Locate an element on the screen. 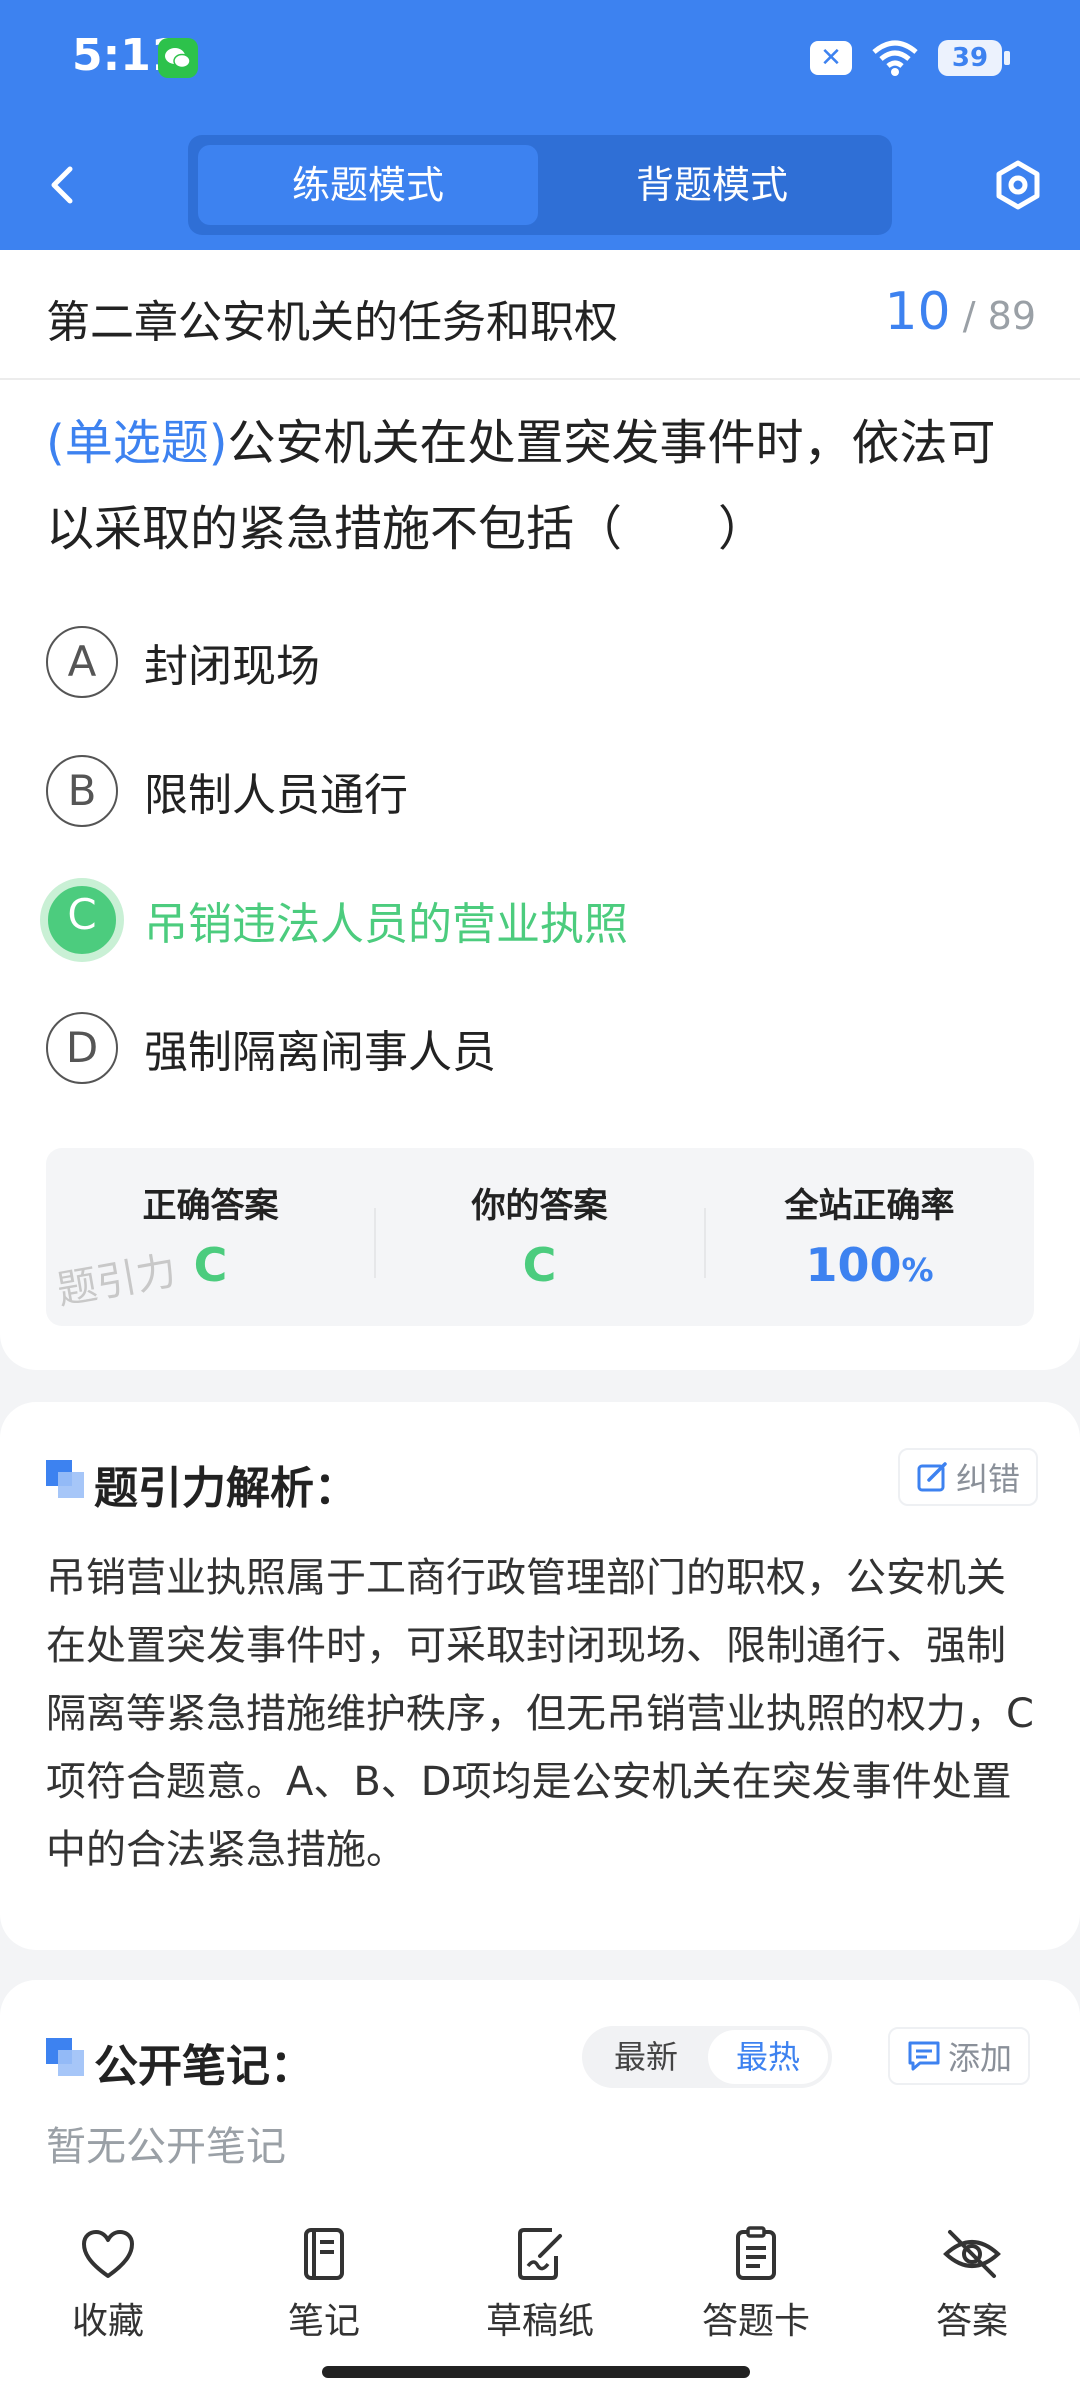  notes-sort-switch: 最新 最热 is located at coordinates (707, 2057).